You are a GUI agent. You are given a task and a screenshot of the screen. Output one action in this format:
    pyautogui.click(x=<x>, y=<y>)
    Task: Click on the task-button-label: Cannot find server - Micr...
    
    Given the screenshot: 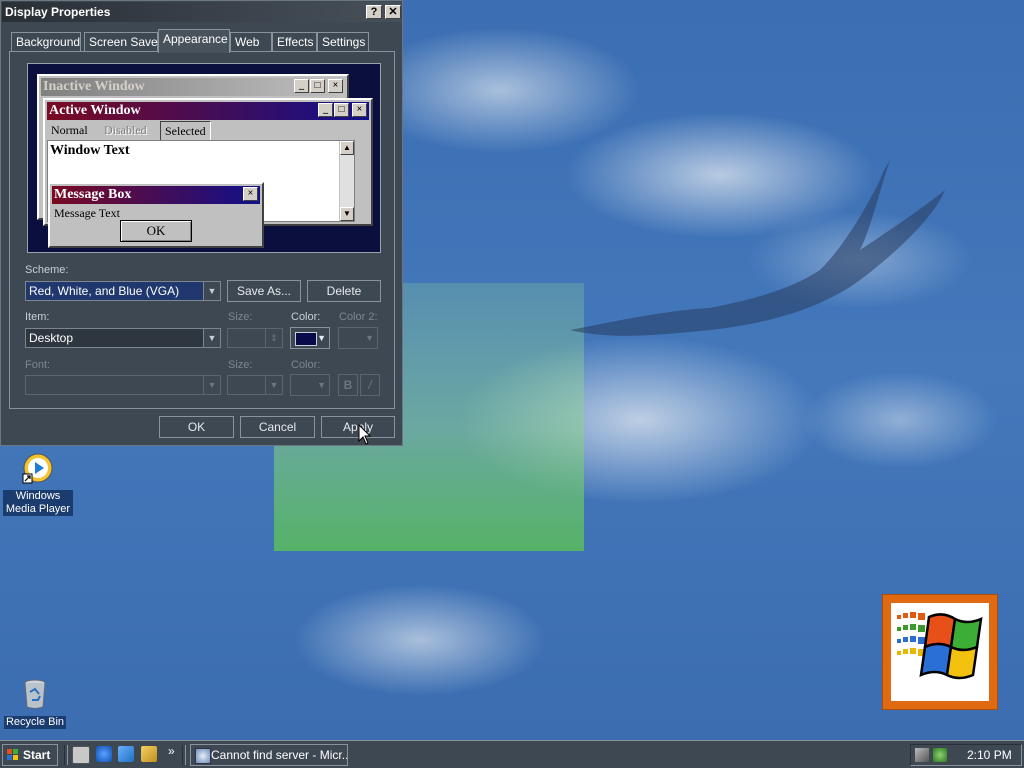 What is the action you would take?
    pyautogui.click(x=279, y=755)
    